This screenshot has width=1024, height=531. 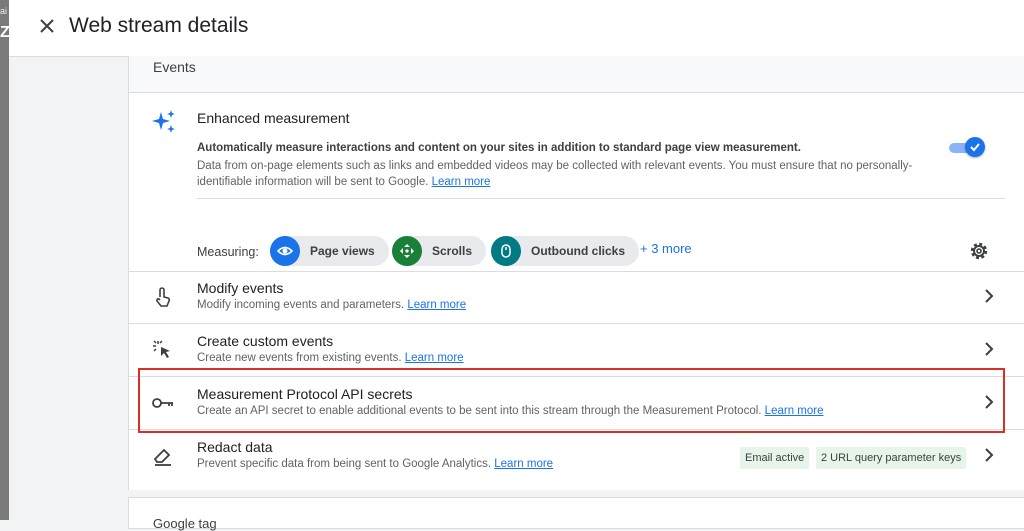 I want to click on toggle-knob, so click(x=975, y=147).